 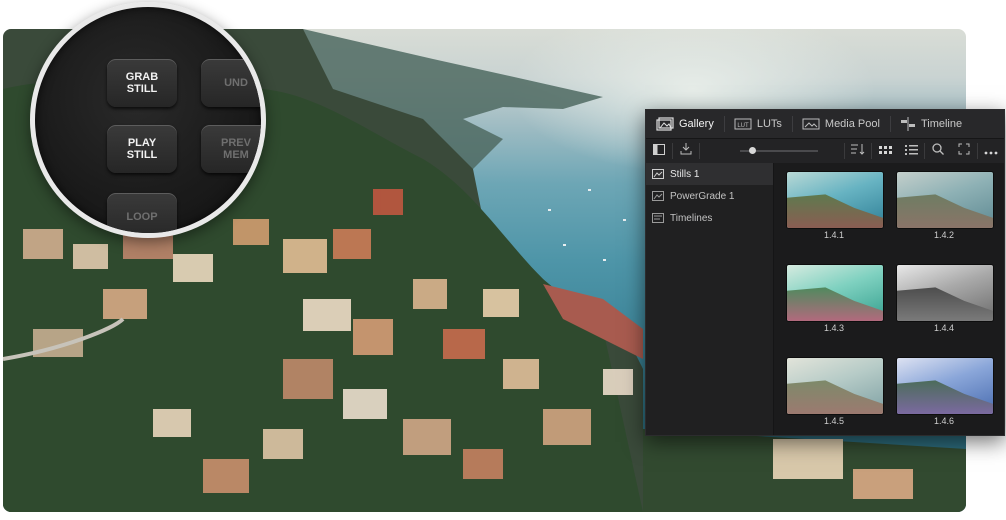 What do you see at coordinates (658, 218) in the screenshot?
I see `timelines-album-icon` at bounding box center [658, 218].